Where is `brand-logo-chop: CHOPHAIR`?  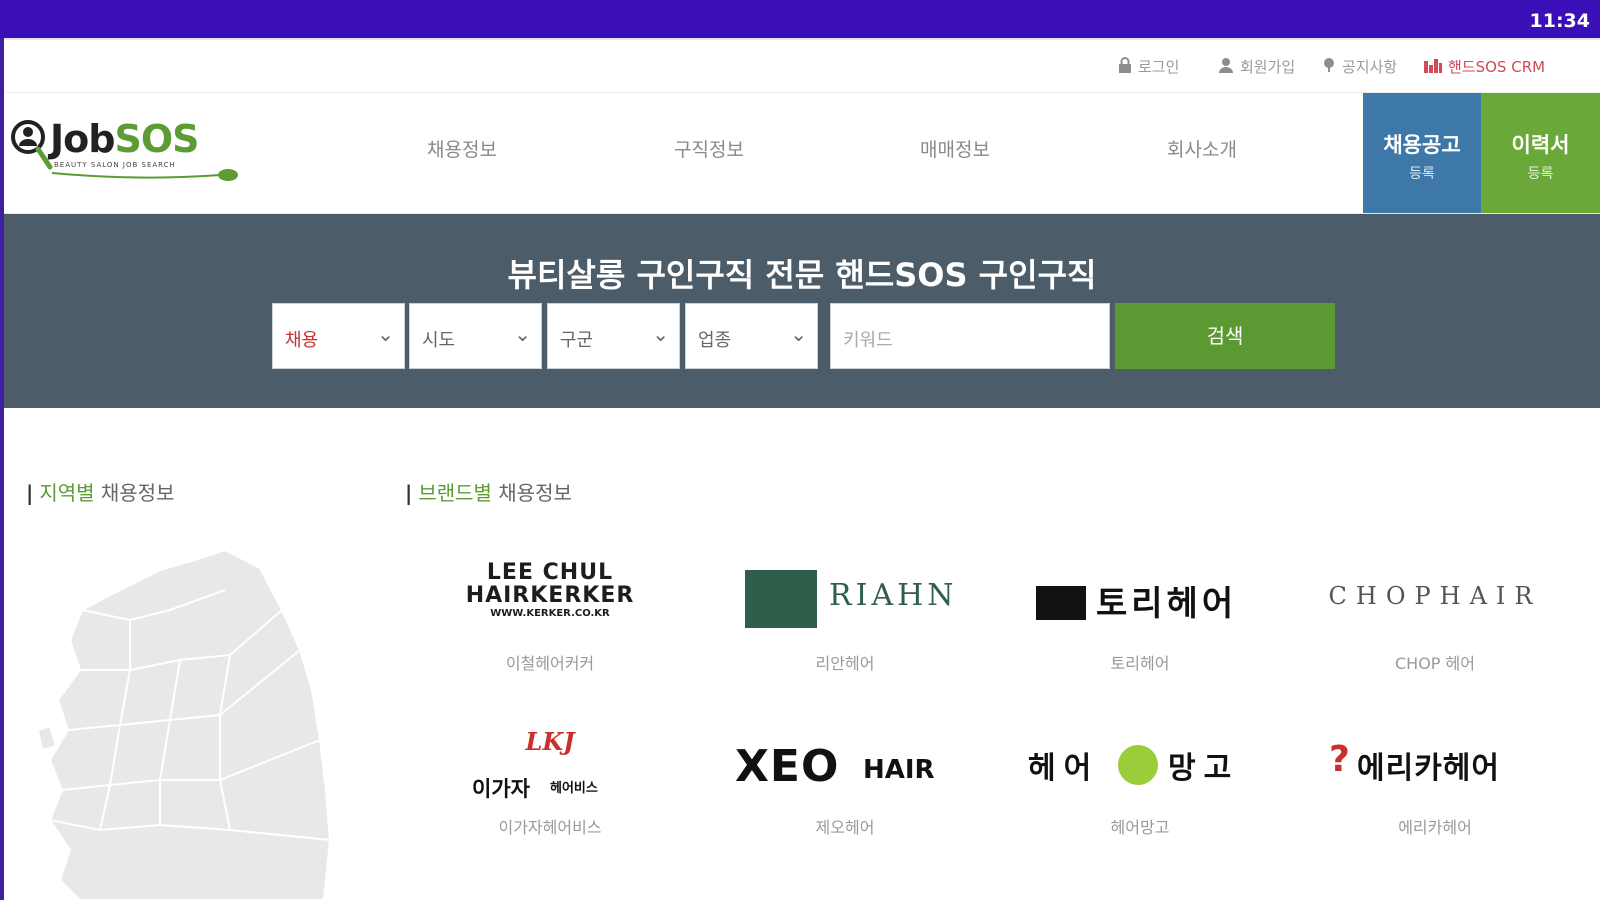
brand-logo-chop: CHOPHAIR is located at coordinates (1435, 596).